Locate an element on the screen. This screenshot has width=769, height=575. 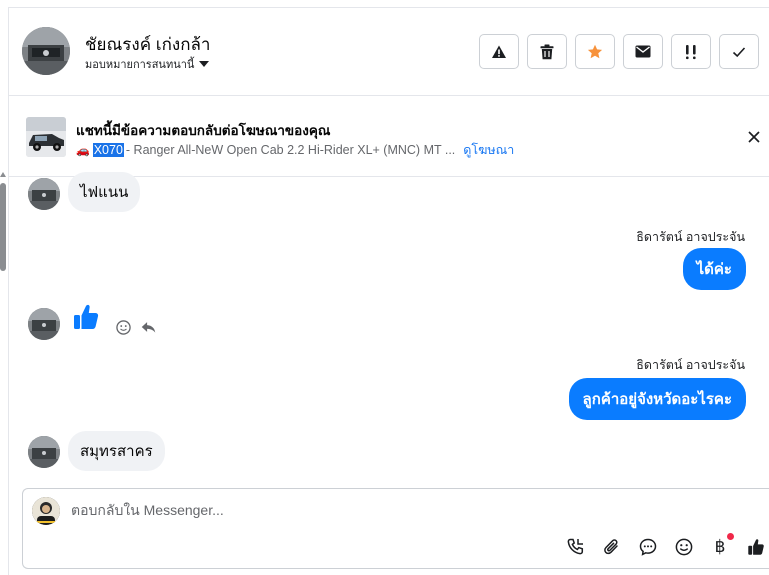
attach-icon is located at coordinates (611, 547).